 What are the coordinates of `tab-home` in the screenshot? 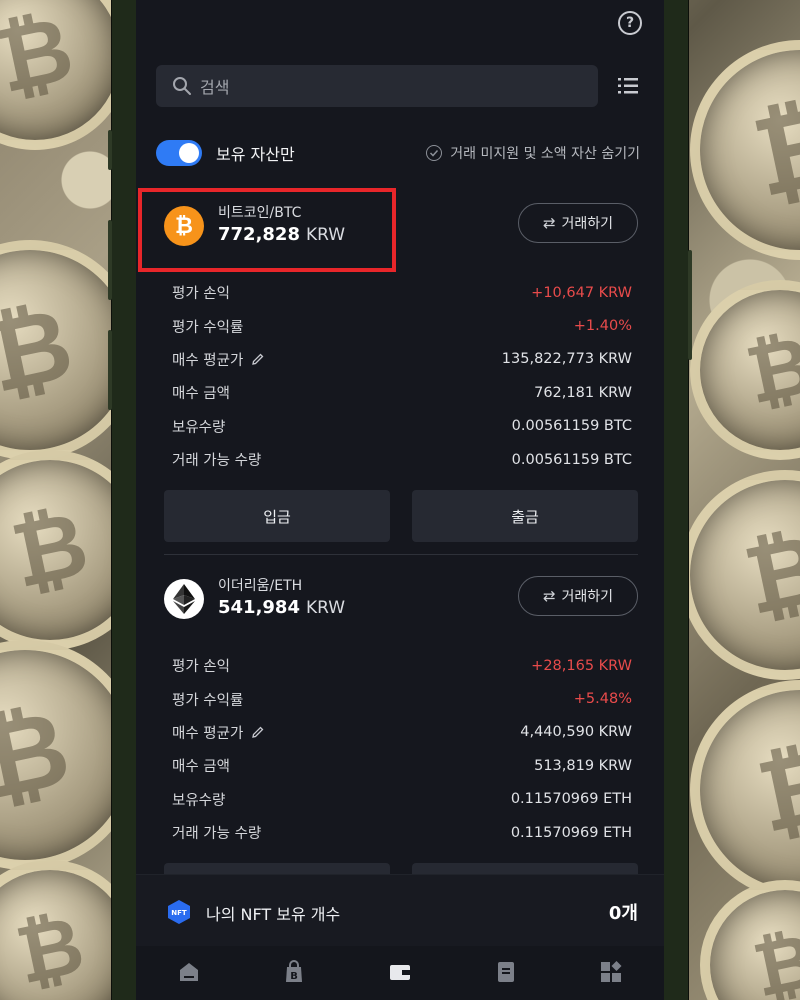 It's located at (189, 973).